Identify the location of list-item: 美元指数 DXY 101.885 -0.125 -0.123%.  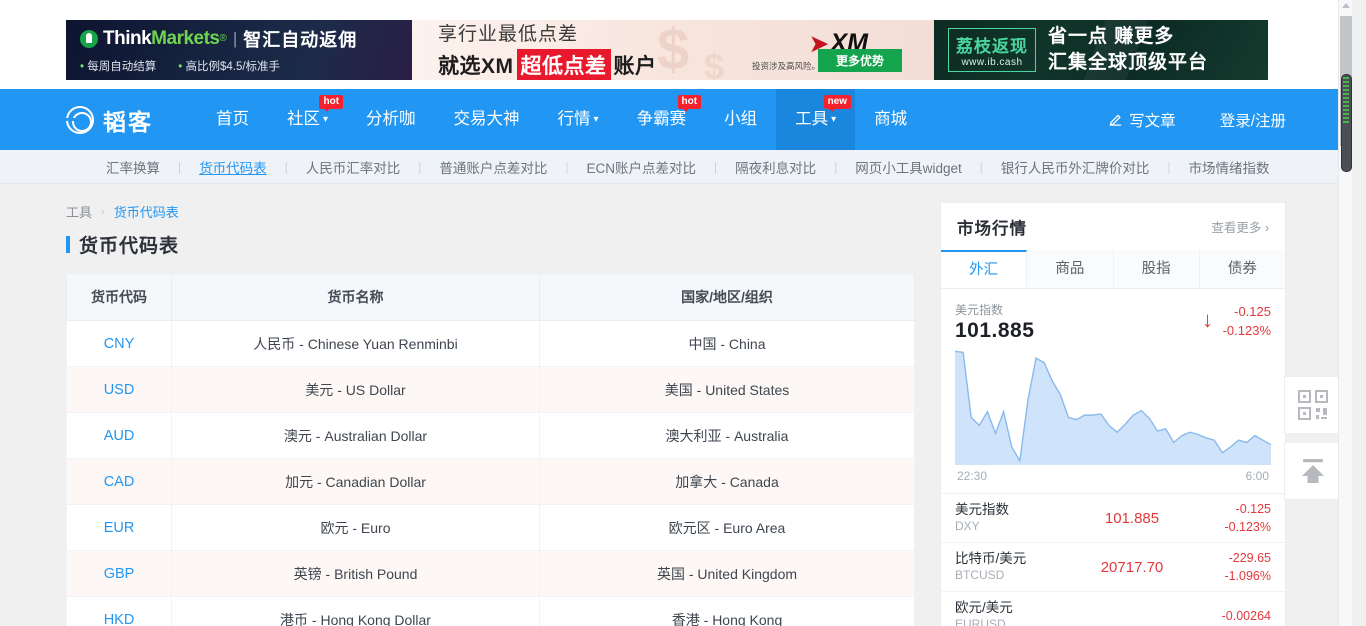
(1113, 518).